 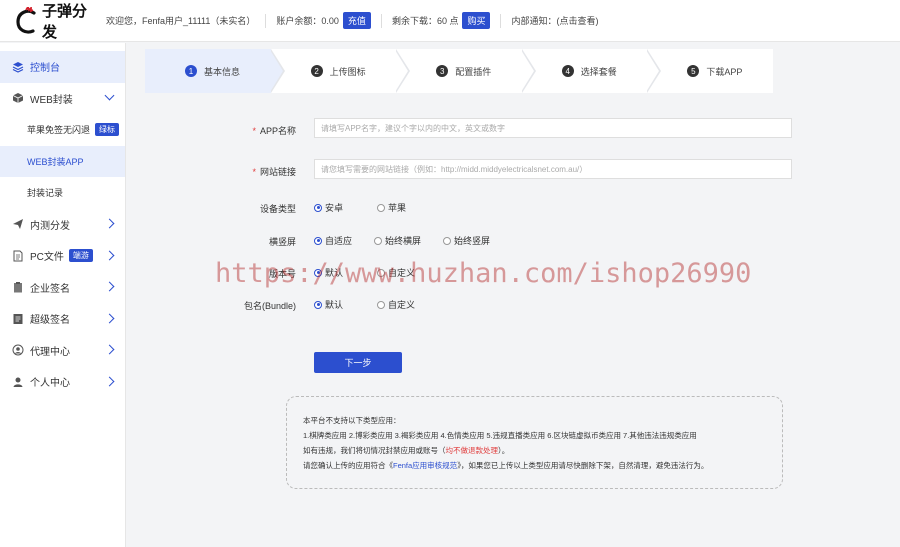 What do you see at coordinates (269, 306) in the screenshot?
I see `bundle-label: 包名(Bundle)` at bounding box center [269, 306].